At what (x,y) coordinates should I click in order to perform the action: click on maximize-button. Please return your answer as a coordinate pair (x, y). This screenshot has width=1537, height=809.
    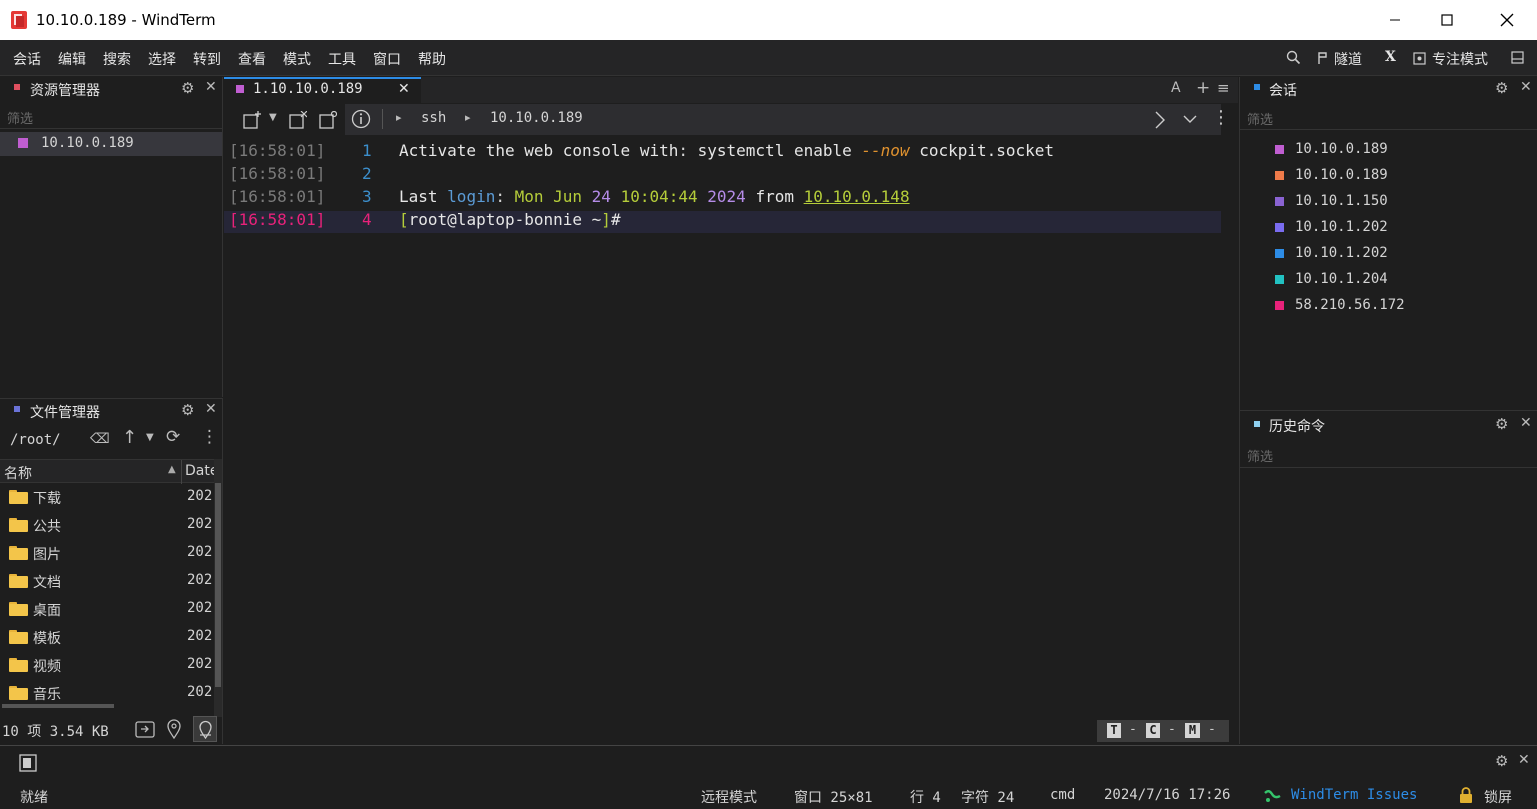
    Looking at the image, I should click on (1447, 20).